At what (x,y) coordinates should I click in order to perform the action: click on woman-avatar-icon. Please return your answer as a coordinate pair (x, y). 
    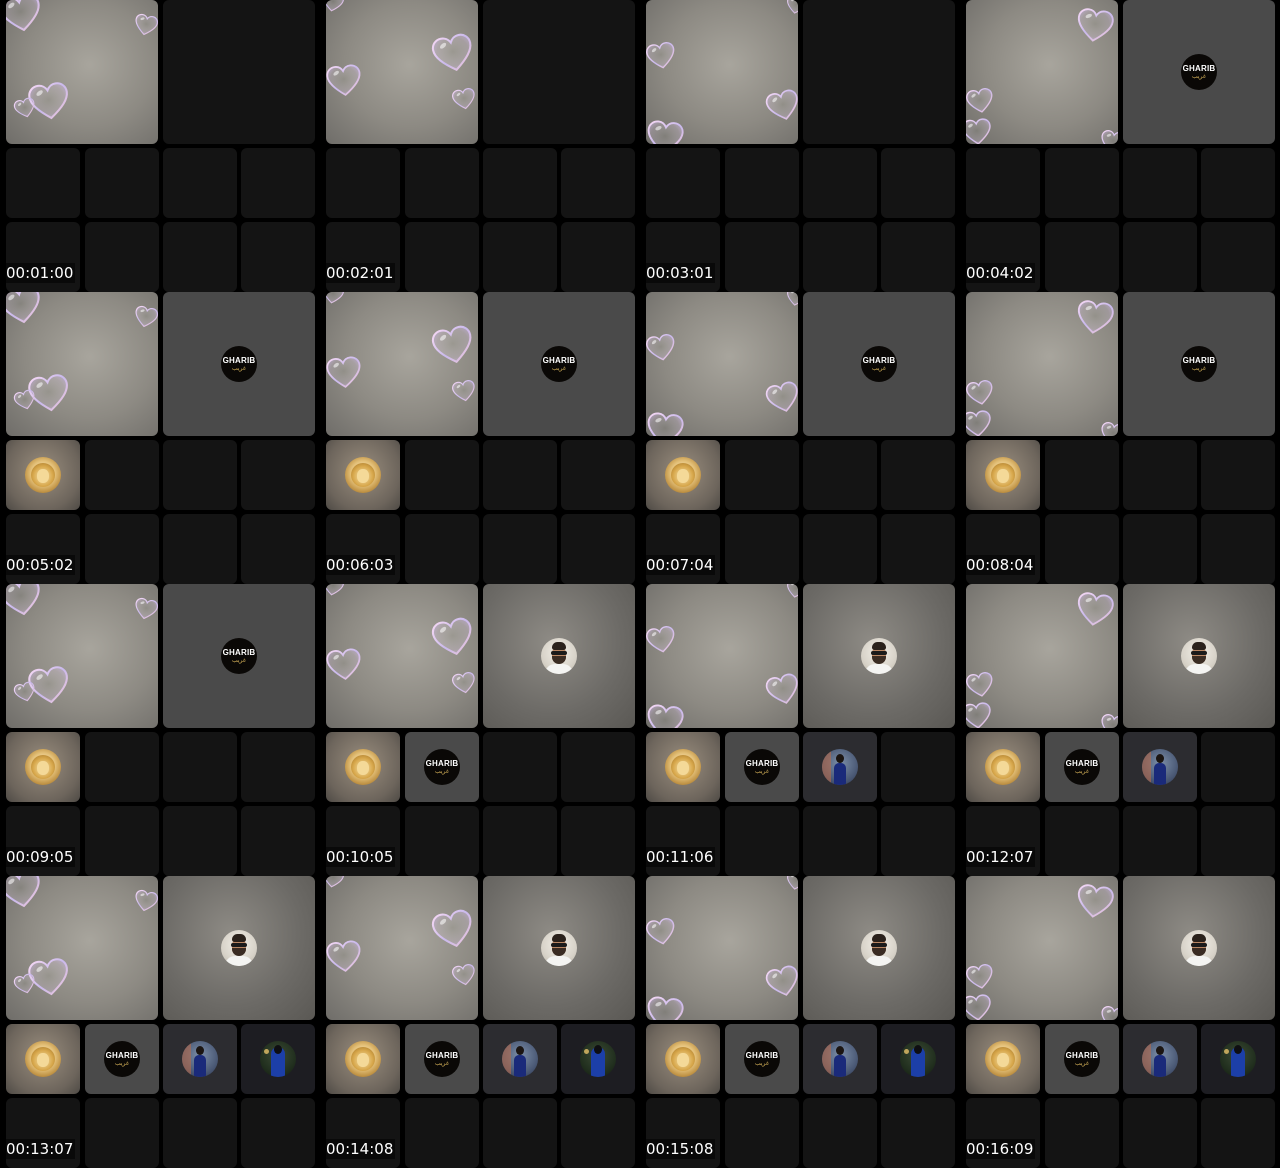
    Looking at the image, I should click on (1160, 1059).